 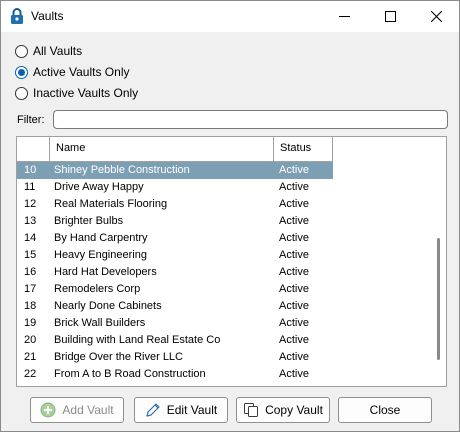 What do you see at coordinates (30, 340) in the screenshot?
I see `row-id-cell: 20` at bounding box center [30, 340].